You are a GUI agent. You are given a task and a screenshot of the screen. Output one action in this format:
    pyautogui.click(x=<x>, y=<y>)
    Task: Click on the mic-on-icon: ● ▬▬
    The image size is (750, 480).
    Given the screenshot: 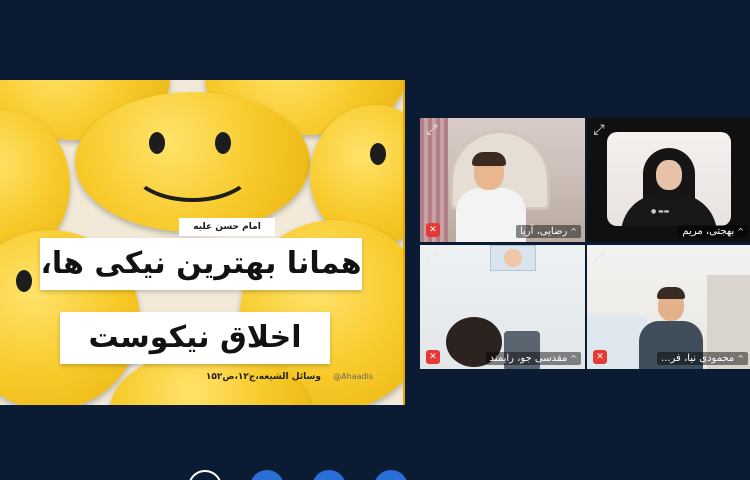 What is the action you would take?
    pyautogui.click(x=660, y=211)
    